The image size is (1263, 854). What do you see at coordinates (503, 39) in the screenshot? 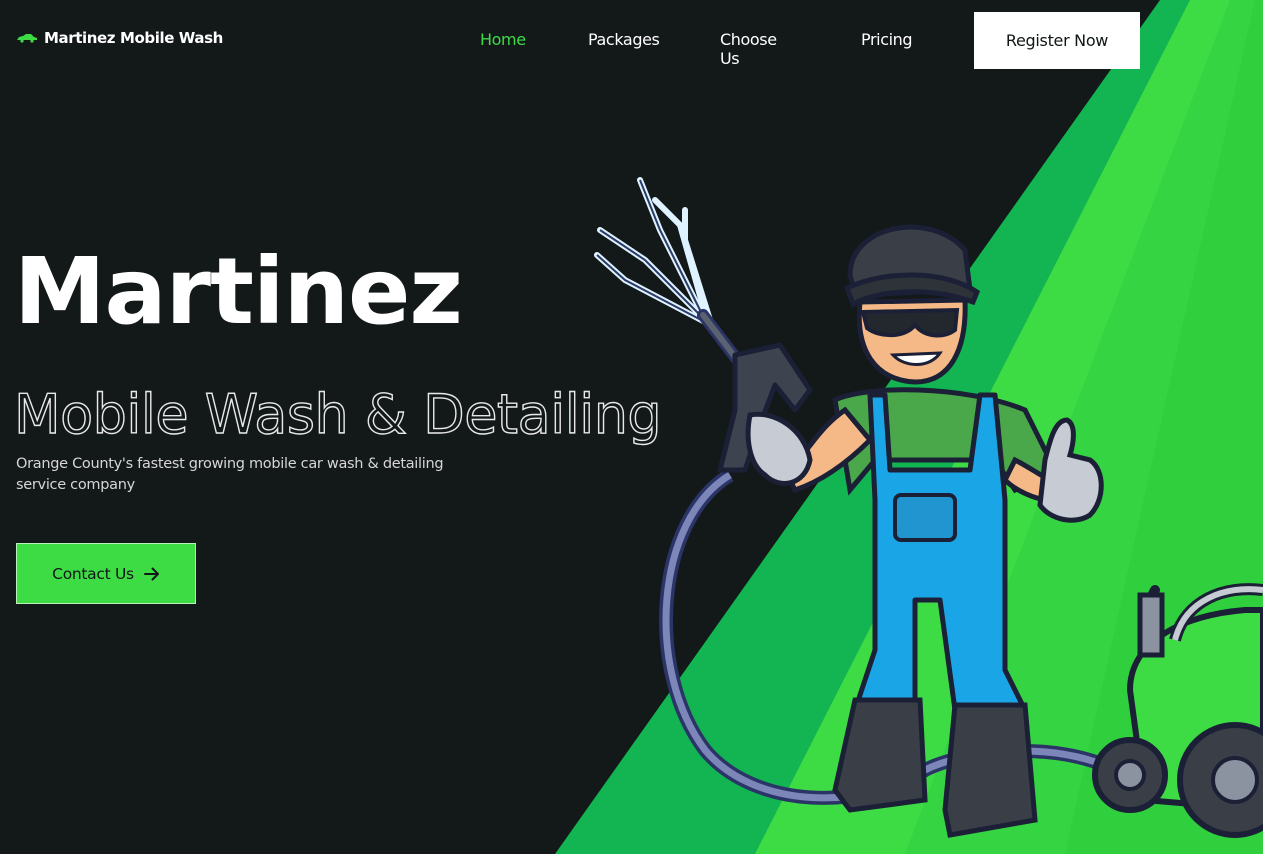
I see `nav-home: Home` at bounding box center [503, 39].